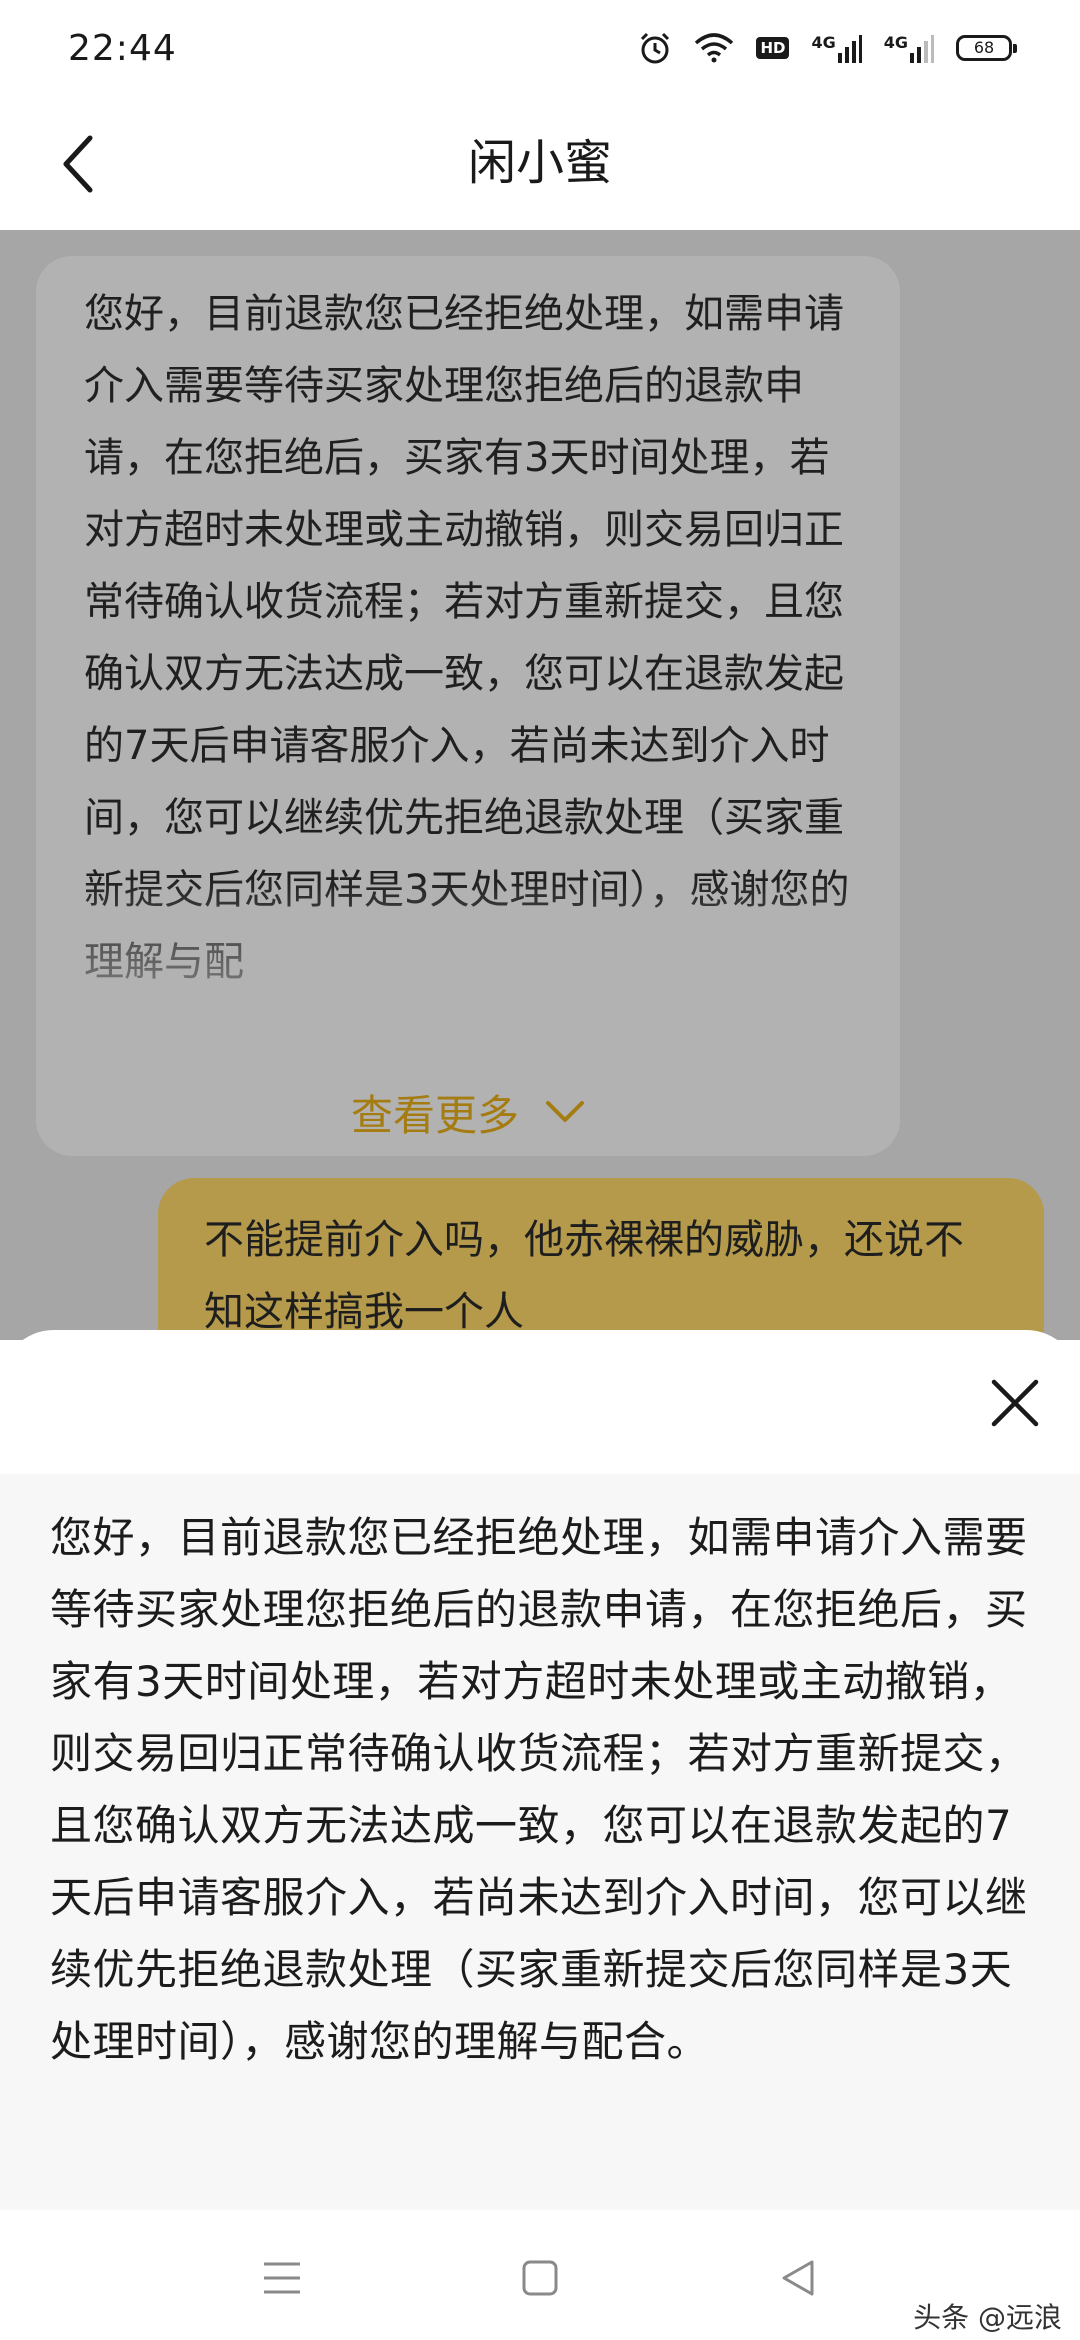 The image size is (1080, 2340). I want to click on hd-badge: HD, so click(773, 48).